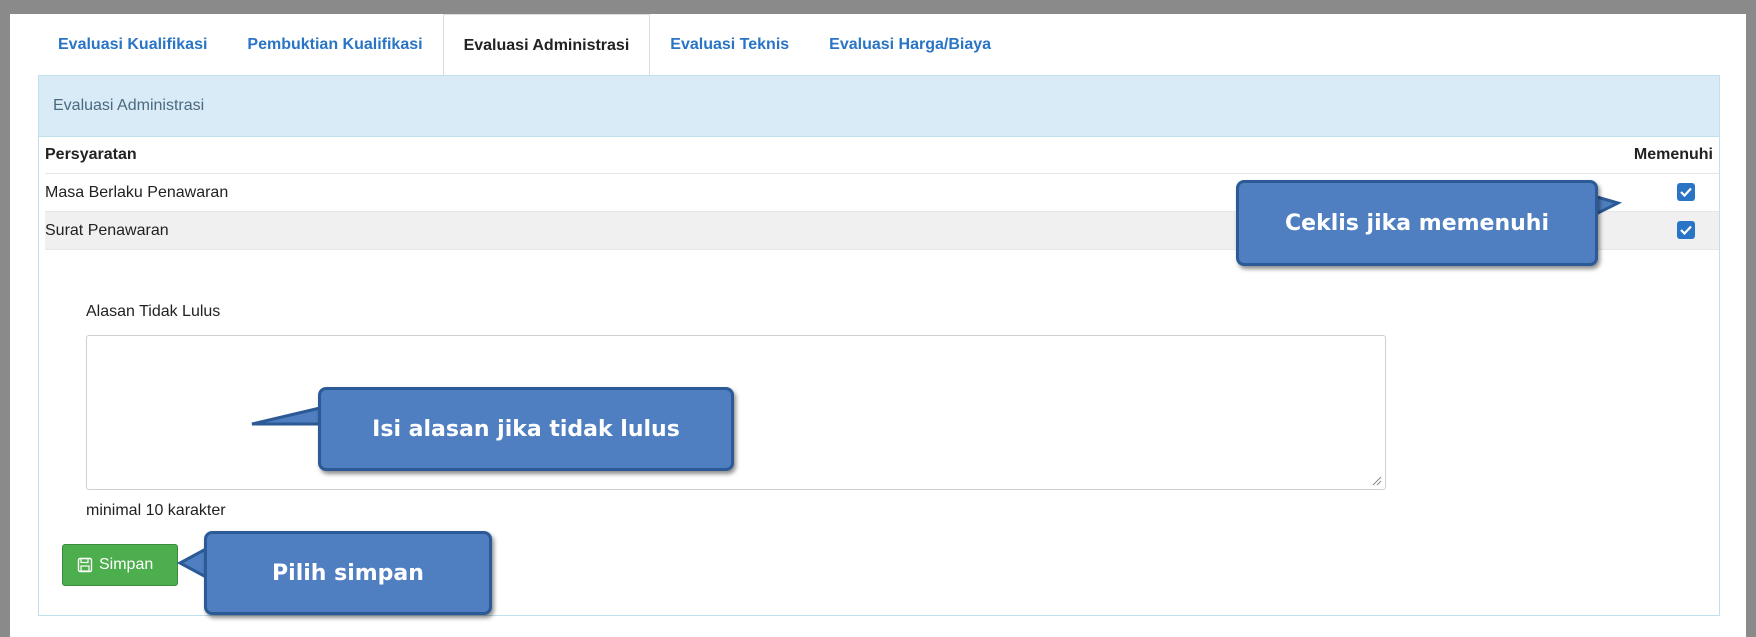  What do you see at coordinates (546, 45) in the screenshot?
I see `tab-evaluasi-administrasi: Evaluasi Administrasi` at bounding box center [546, 45].